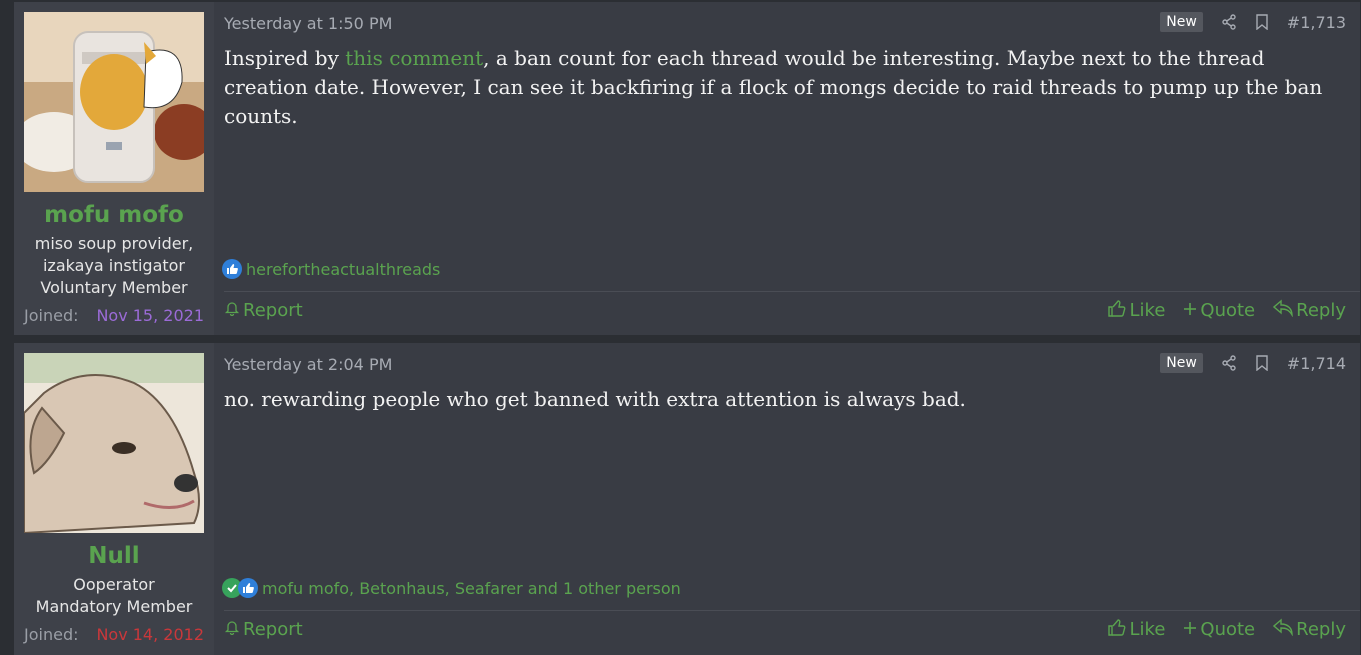 Image resolution: width=1361 pixels, height=655 pixels. Describe the element at coordinates (114, 287) in the screenshot. I see `user-title-line-3: Voluntary Member` at that location.